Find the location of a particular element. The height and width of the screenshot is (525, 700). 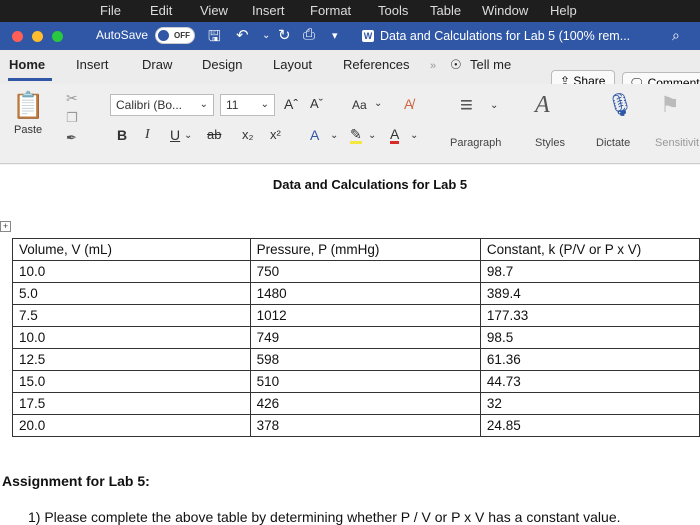

clear-formatting-icon: A̸ is located at coordinates (408, 104).